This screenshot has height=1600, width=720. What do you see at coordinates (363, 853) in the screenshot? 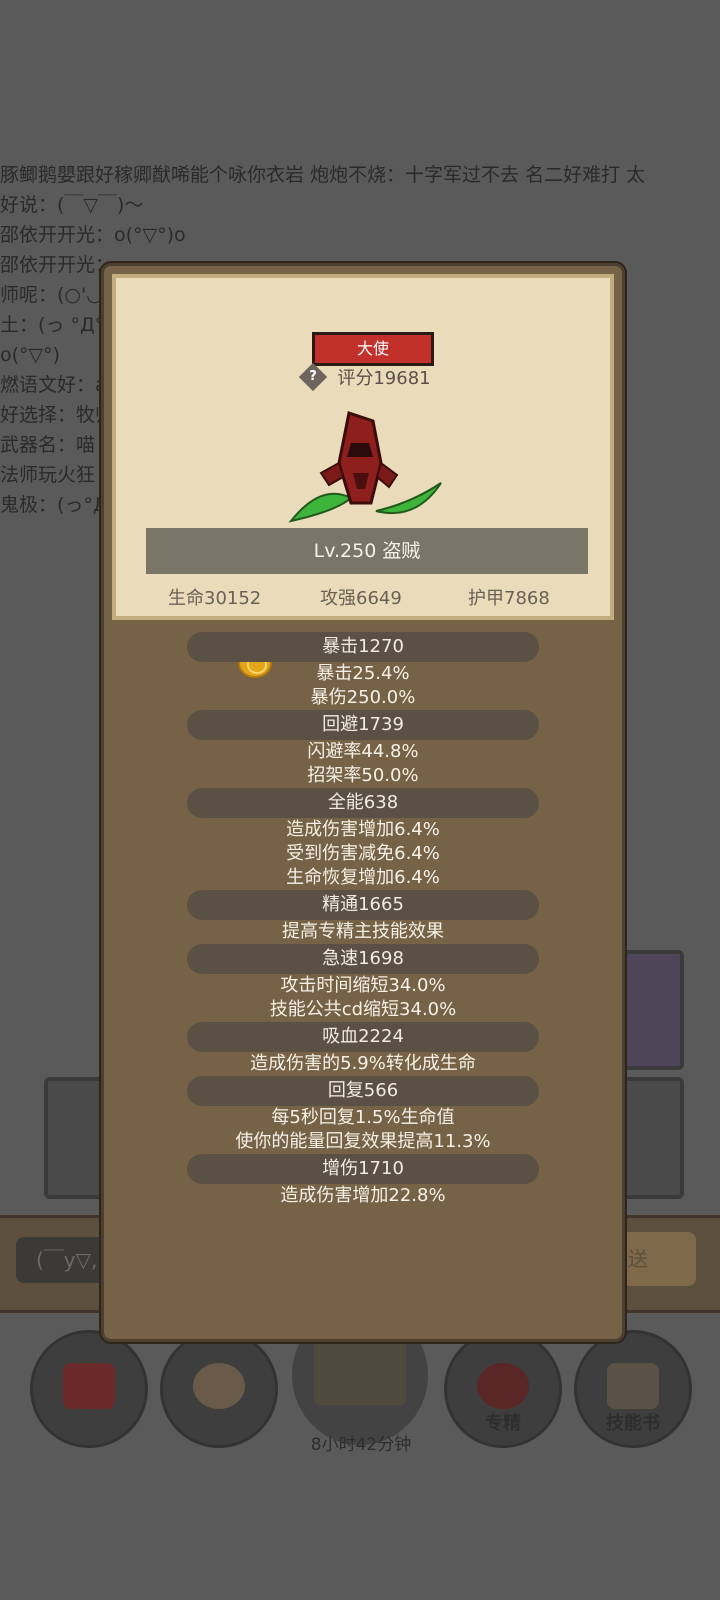
I see `stat-detail: 受到伤害减免6.4%` at bounding box center [363, 853].